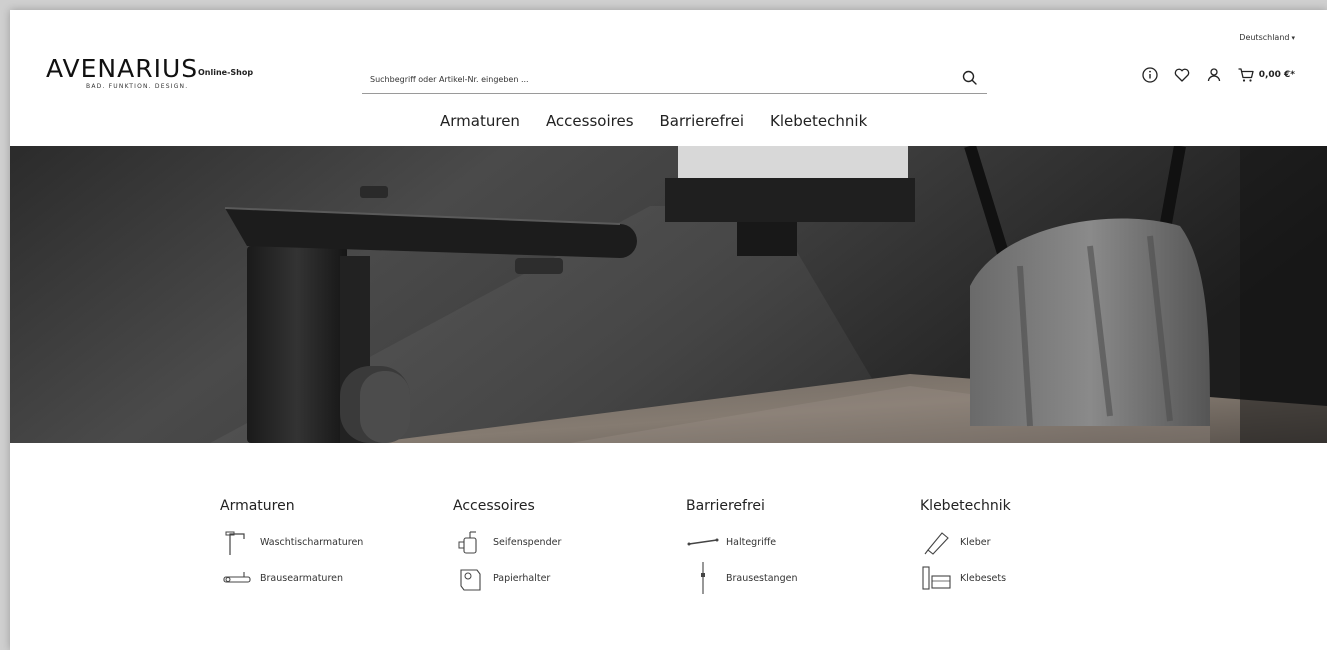 The width and height of the screenshot is (1327, 650). I want to click on category-title: Armaturen, so click(330, 506).